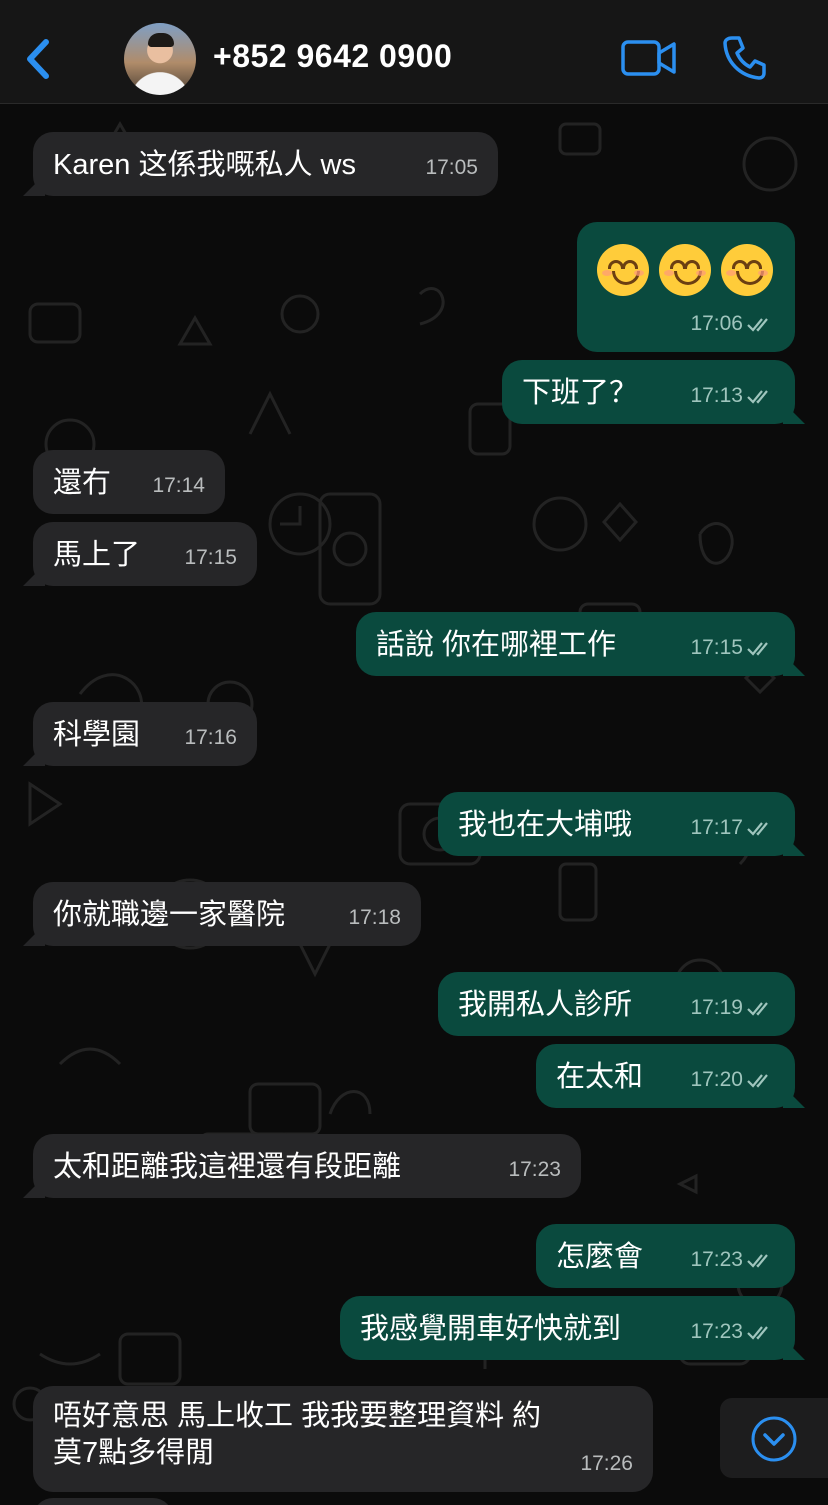  I want to click on message-bubble-outgoing: 怎麼會 17:23, so click(665, 1256).